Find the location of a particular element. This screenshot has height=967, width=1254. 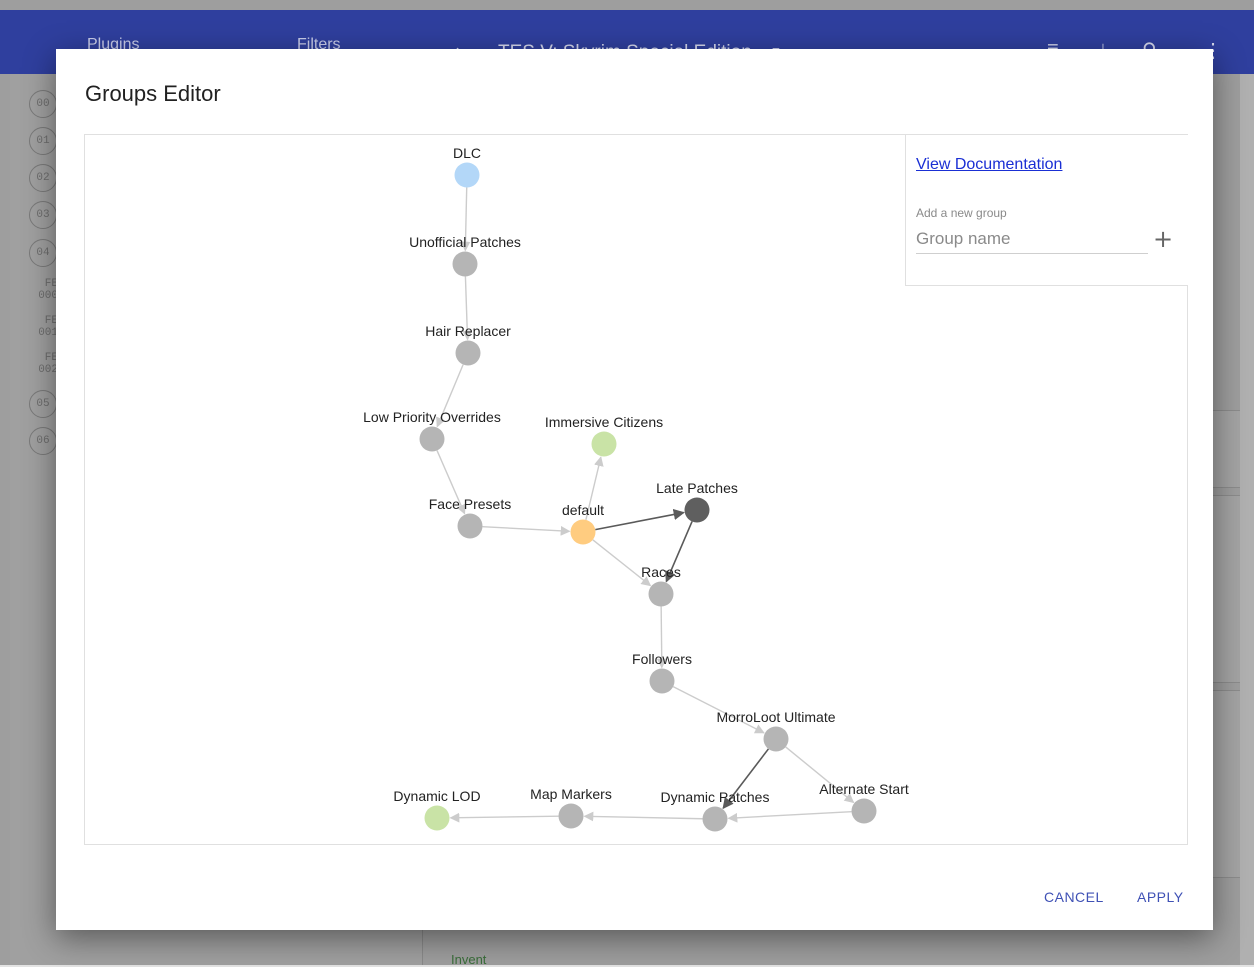

plugin-index: FE 002 is located at coordinates (48, 364).